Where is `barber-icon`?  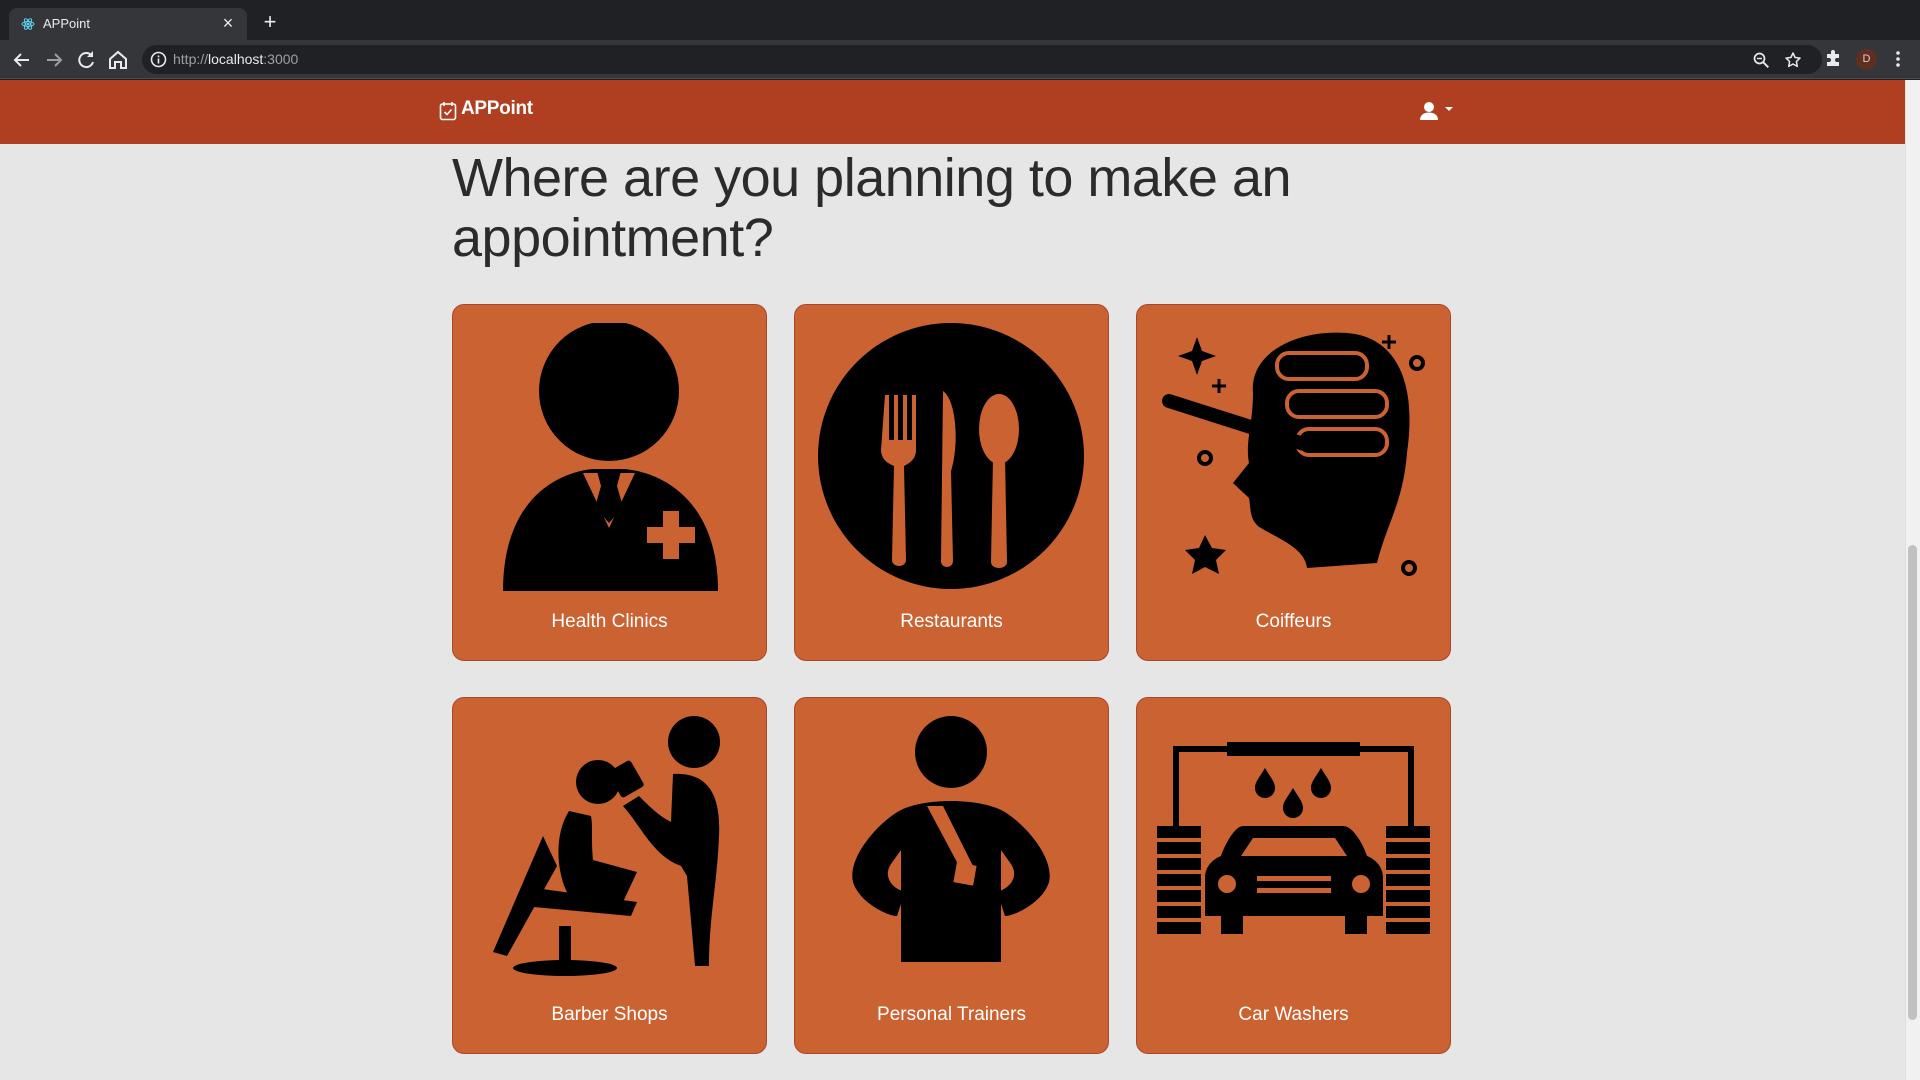 barber-icon is located at coordinates (606, 846).